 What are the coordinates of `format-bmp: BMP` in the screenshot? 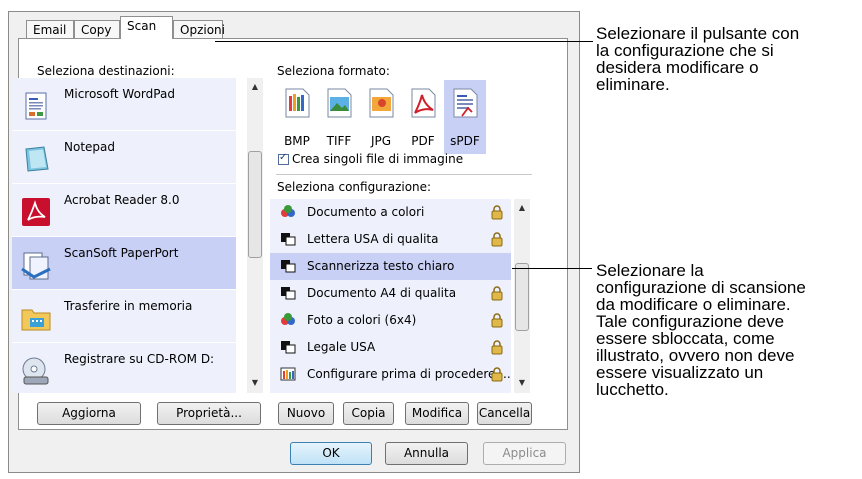 It's located at (297, 117).